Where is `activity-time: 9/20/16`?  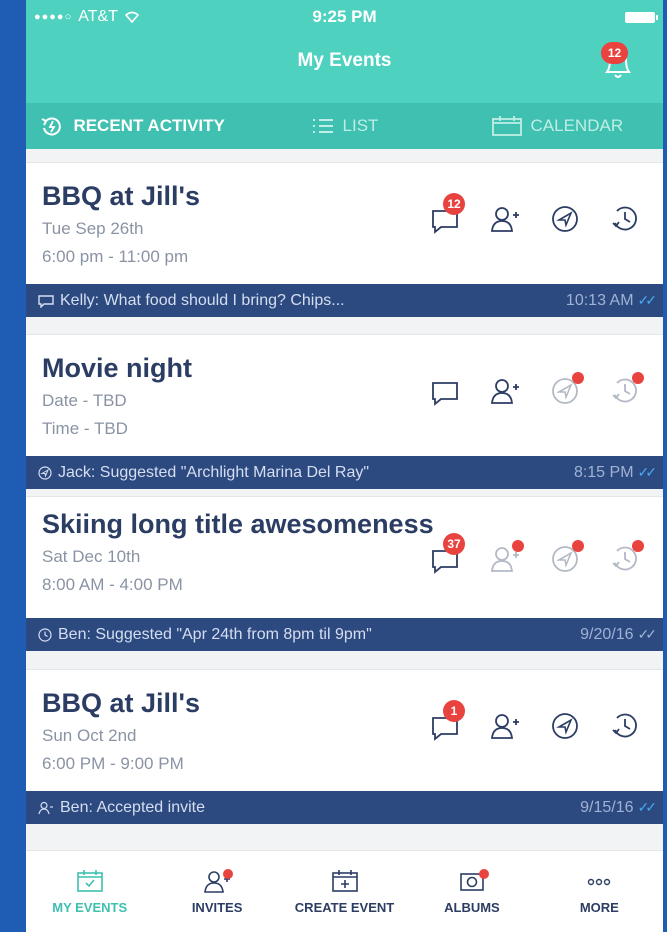
activity-time: 9/20/16 is located at coordinates (607, 634).